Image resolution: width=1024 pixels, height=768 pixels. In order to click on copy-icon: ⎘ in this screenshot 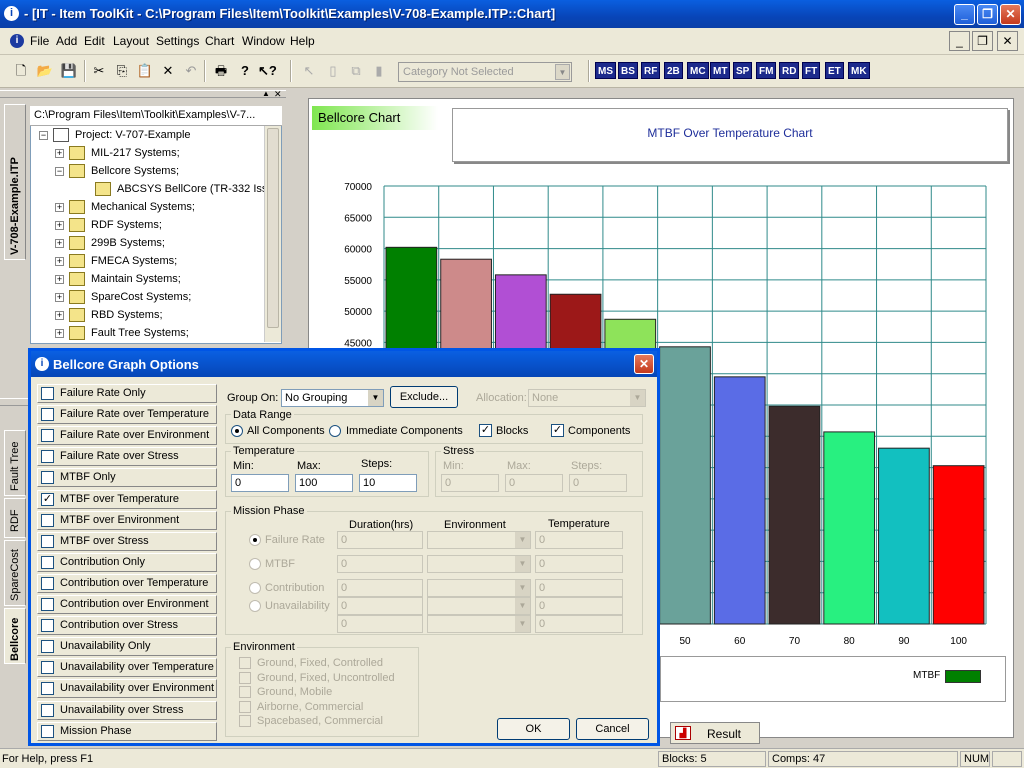, I will do `click(122, 71)`.